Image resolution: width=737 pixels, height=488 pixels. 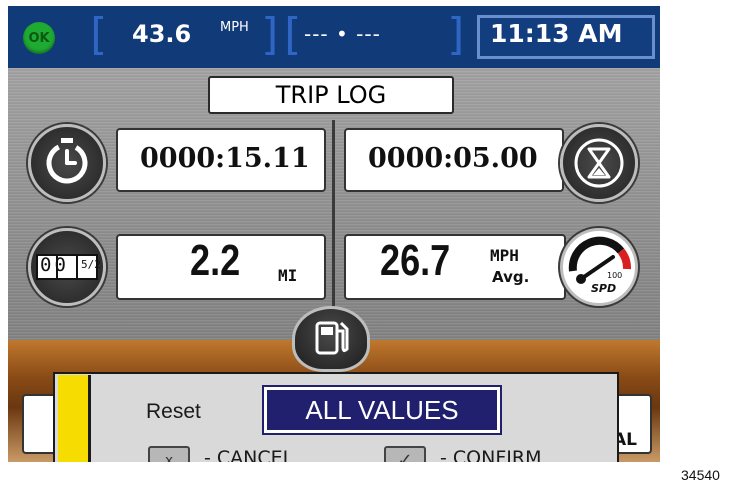 What do you see at coordinates (331, 339) in the screenshot?
I see `fuel-pump-icon` at bounding box center [331, 339].